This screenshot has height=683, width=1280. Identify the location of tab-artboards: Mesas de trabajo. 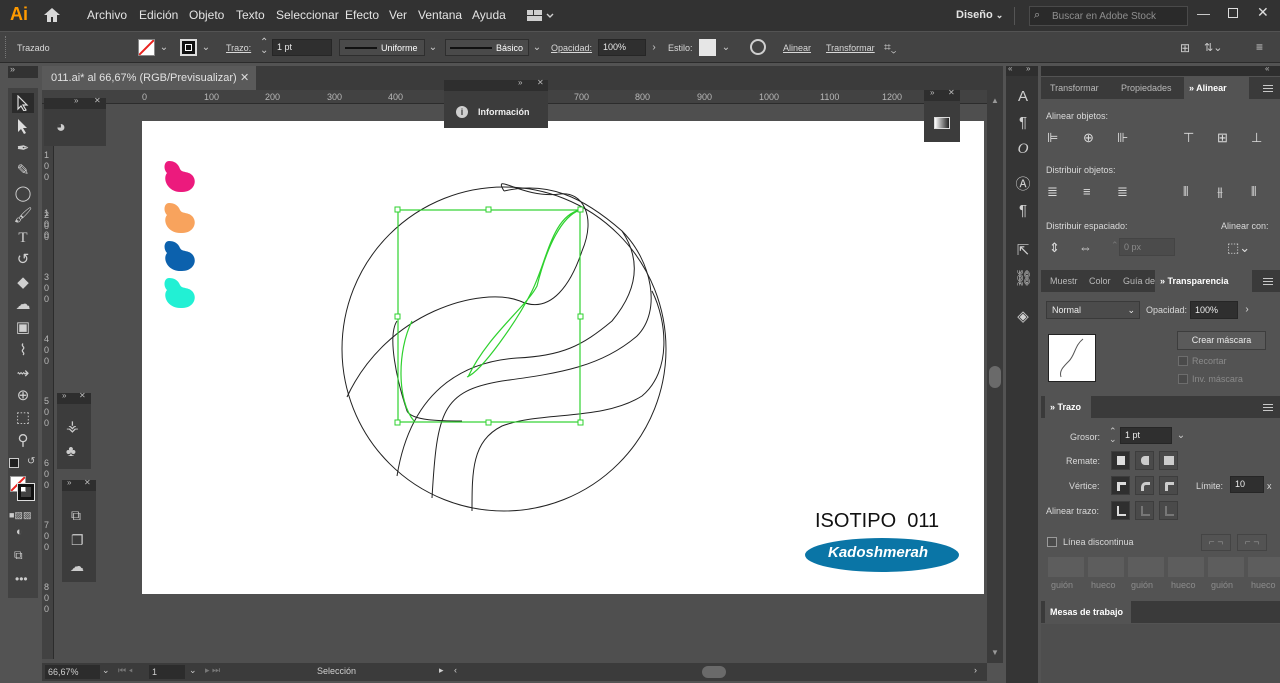
(1088, 612).